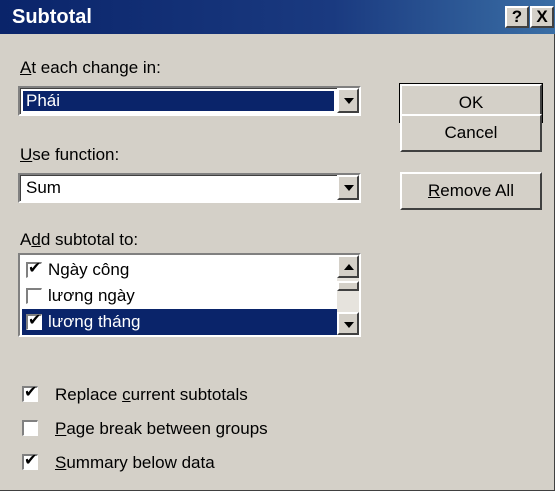 The width and height of the screenshot is (555, 491). I want to click on function-dropdown-button, so click(348, 187).